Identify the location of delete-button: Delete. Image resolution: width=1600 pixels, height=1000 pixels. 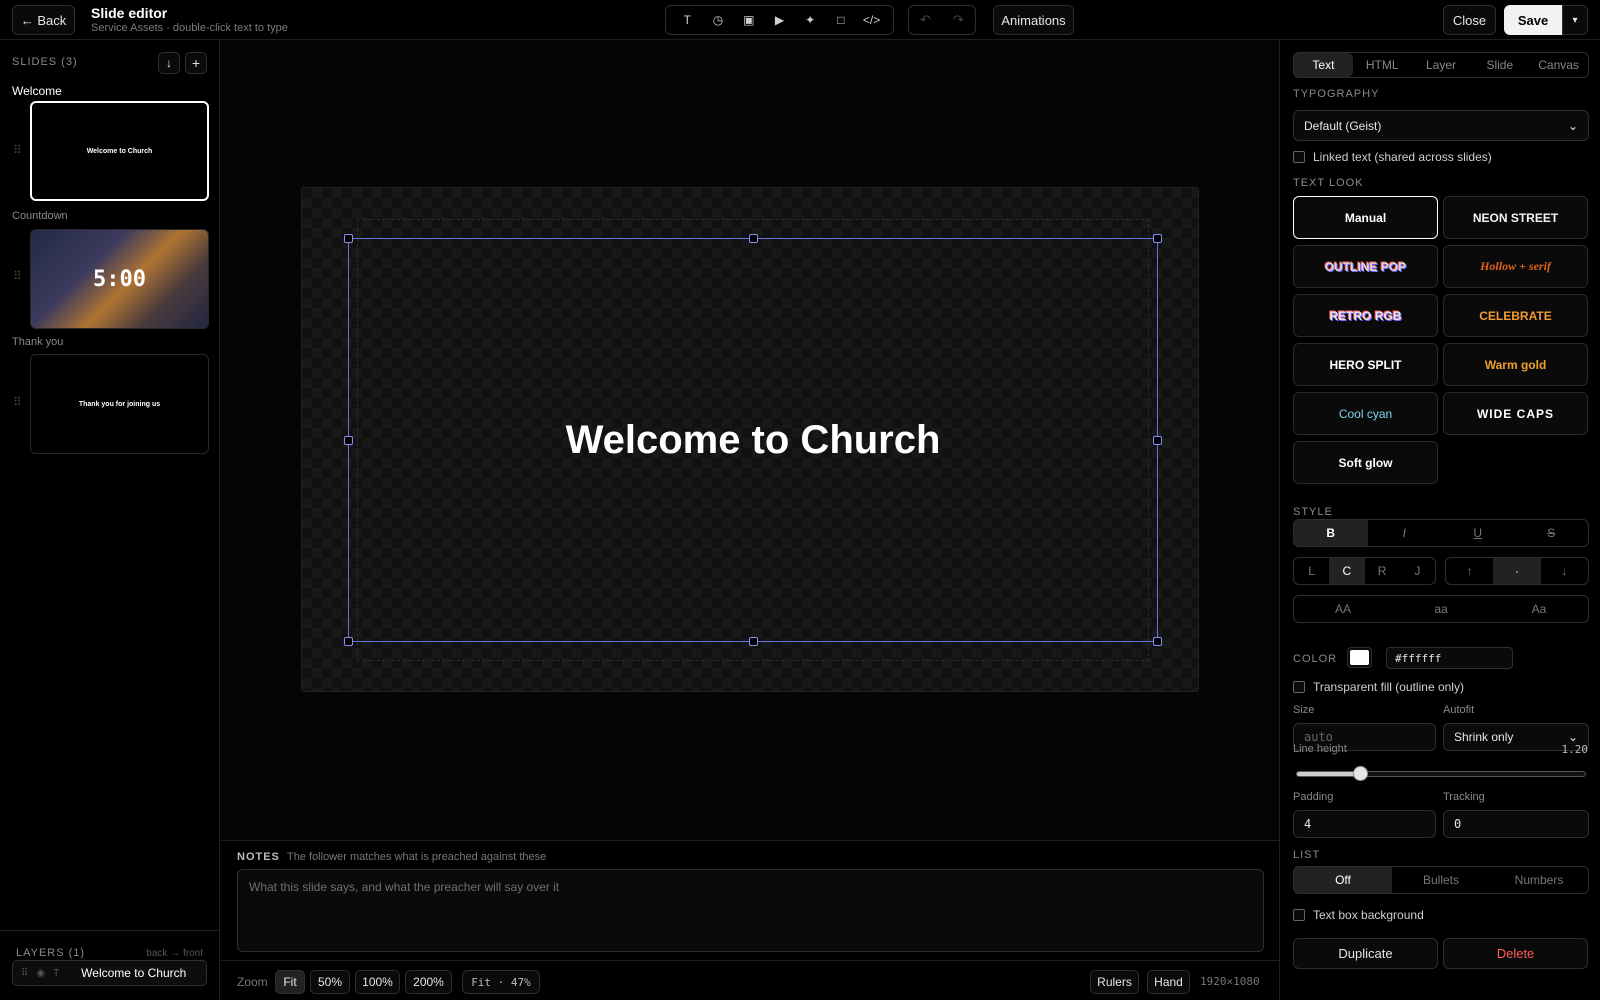
(1515, 953).